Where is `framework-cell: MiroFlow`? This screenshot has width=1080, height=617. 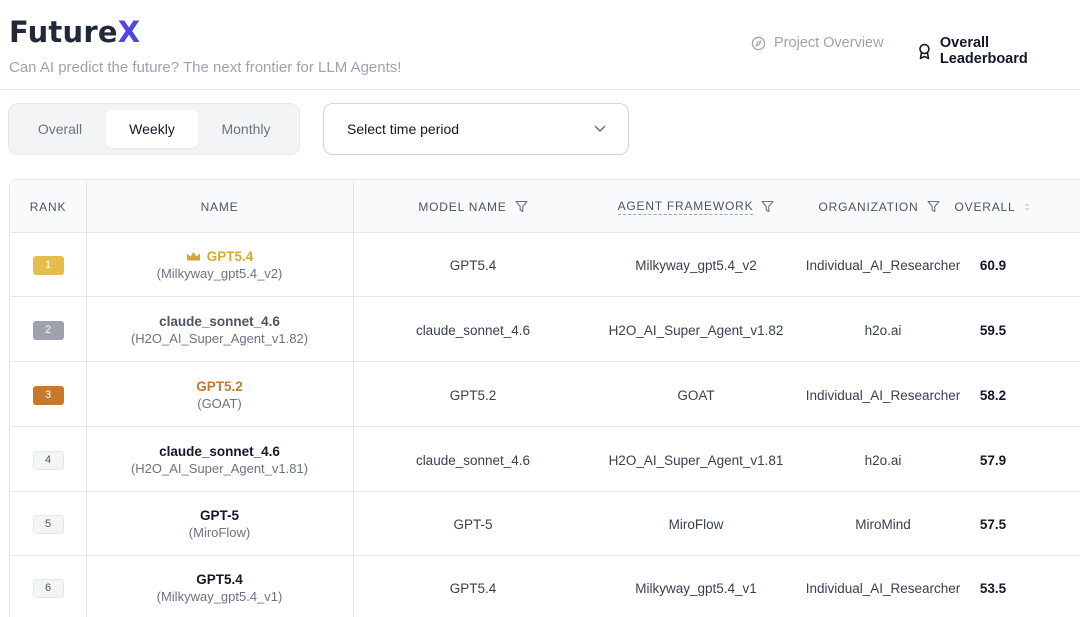 framework-cell: MiroFlow is located at coordinates (696, 524).